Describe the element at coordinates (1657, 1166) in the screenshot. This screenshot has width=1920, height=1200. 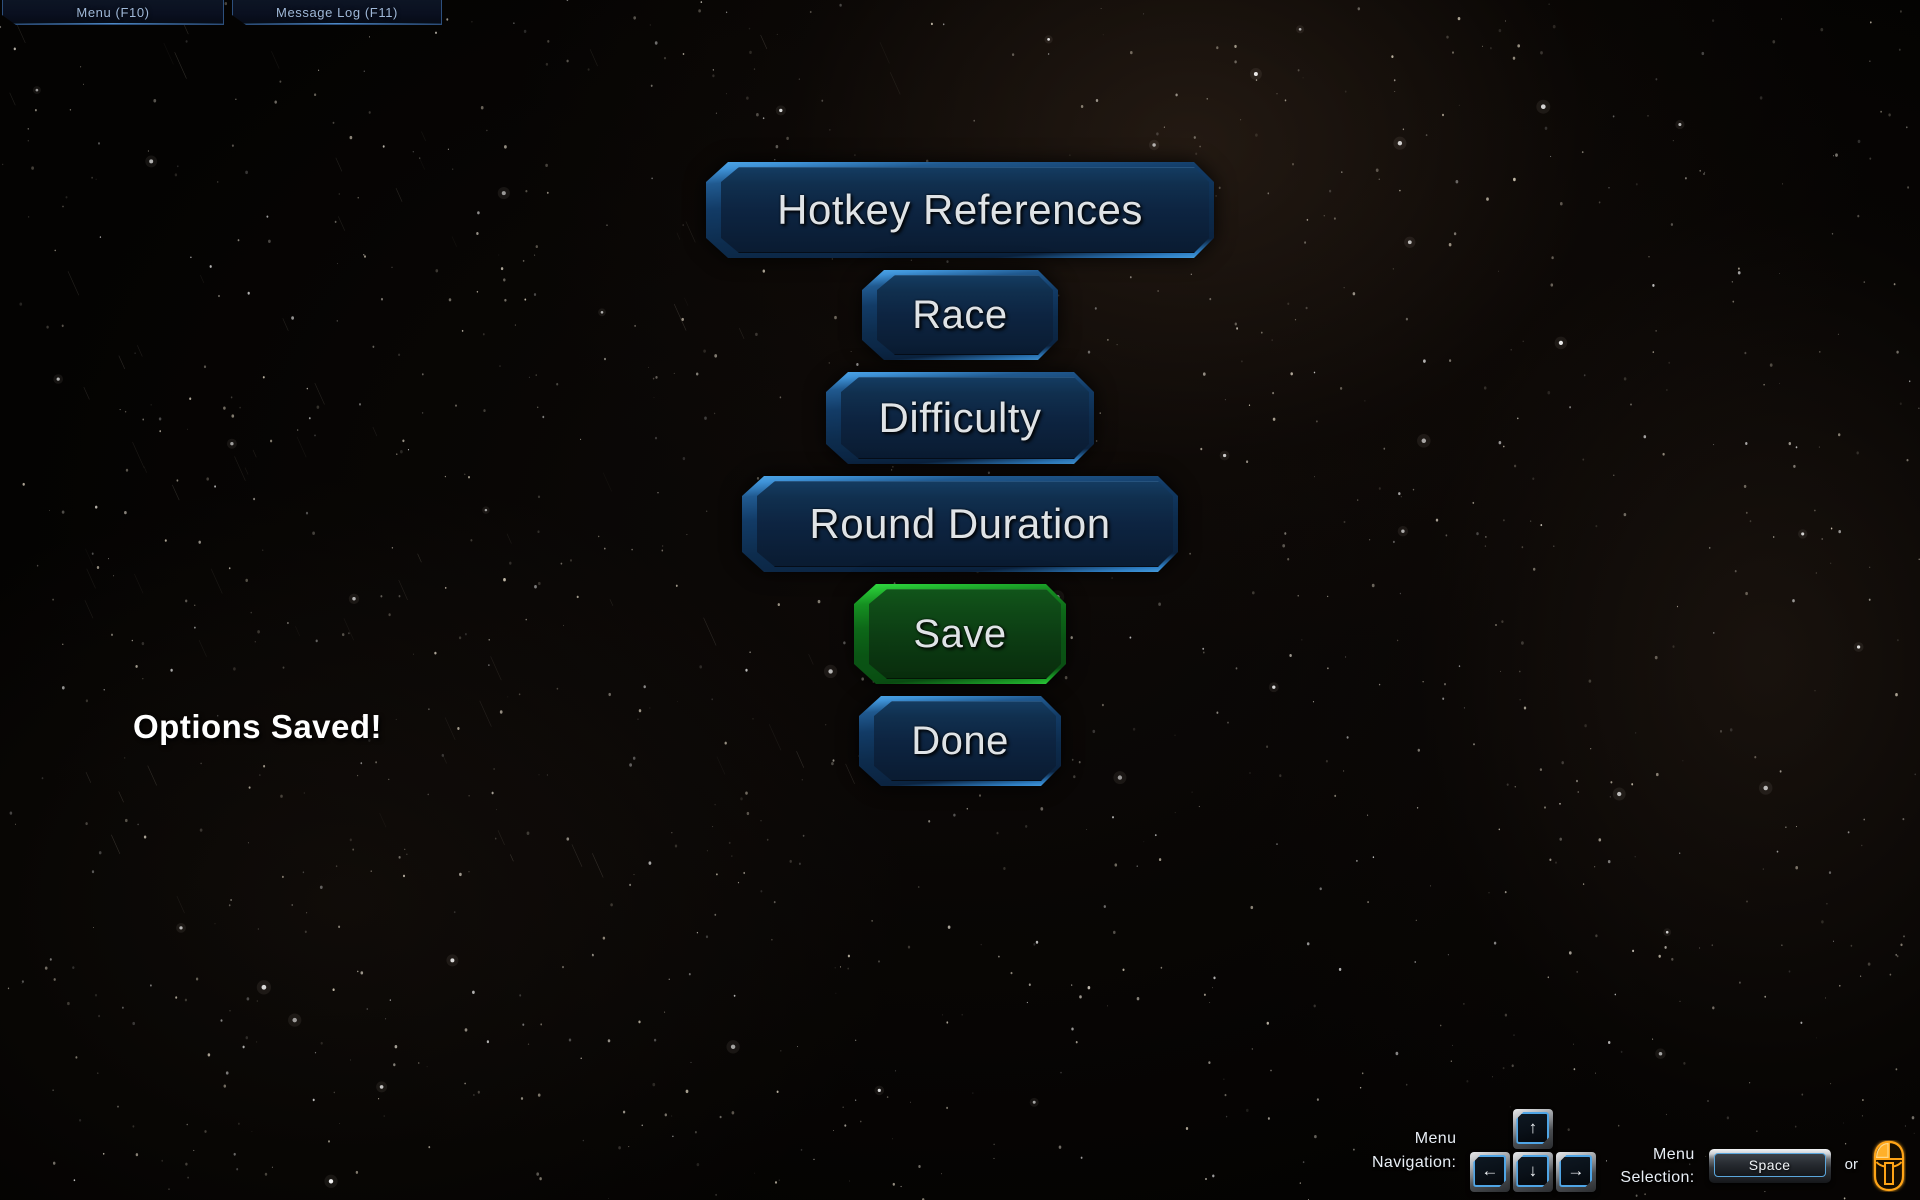
I see `menu-selection-label: Menu Selection:` at that location.